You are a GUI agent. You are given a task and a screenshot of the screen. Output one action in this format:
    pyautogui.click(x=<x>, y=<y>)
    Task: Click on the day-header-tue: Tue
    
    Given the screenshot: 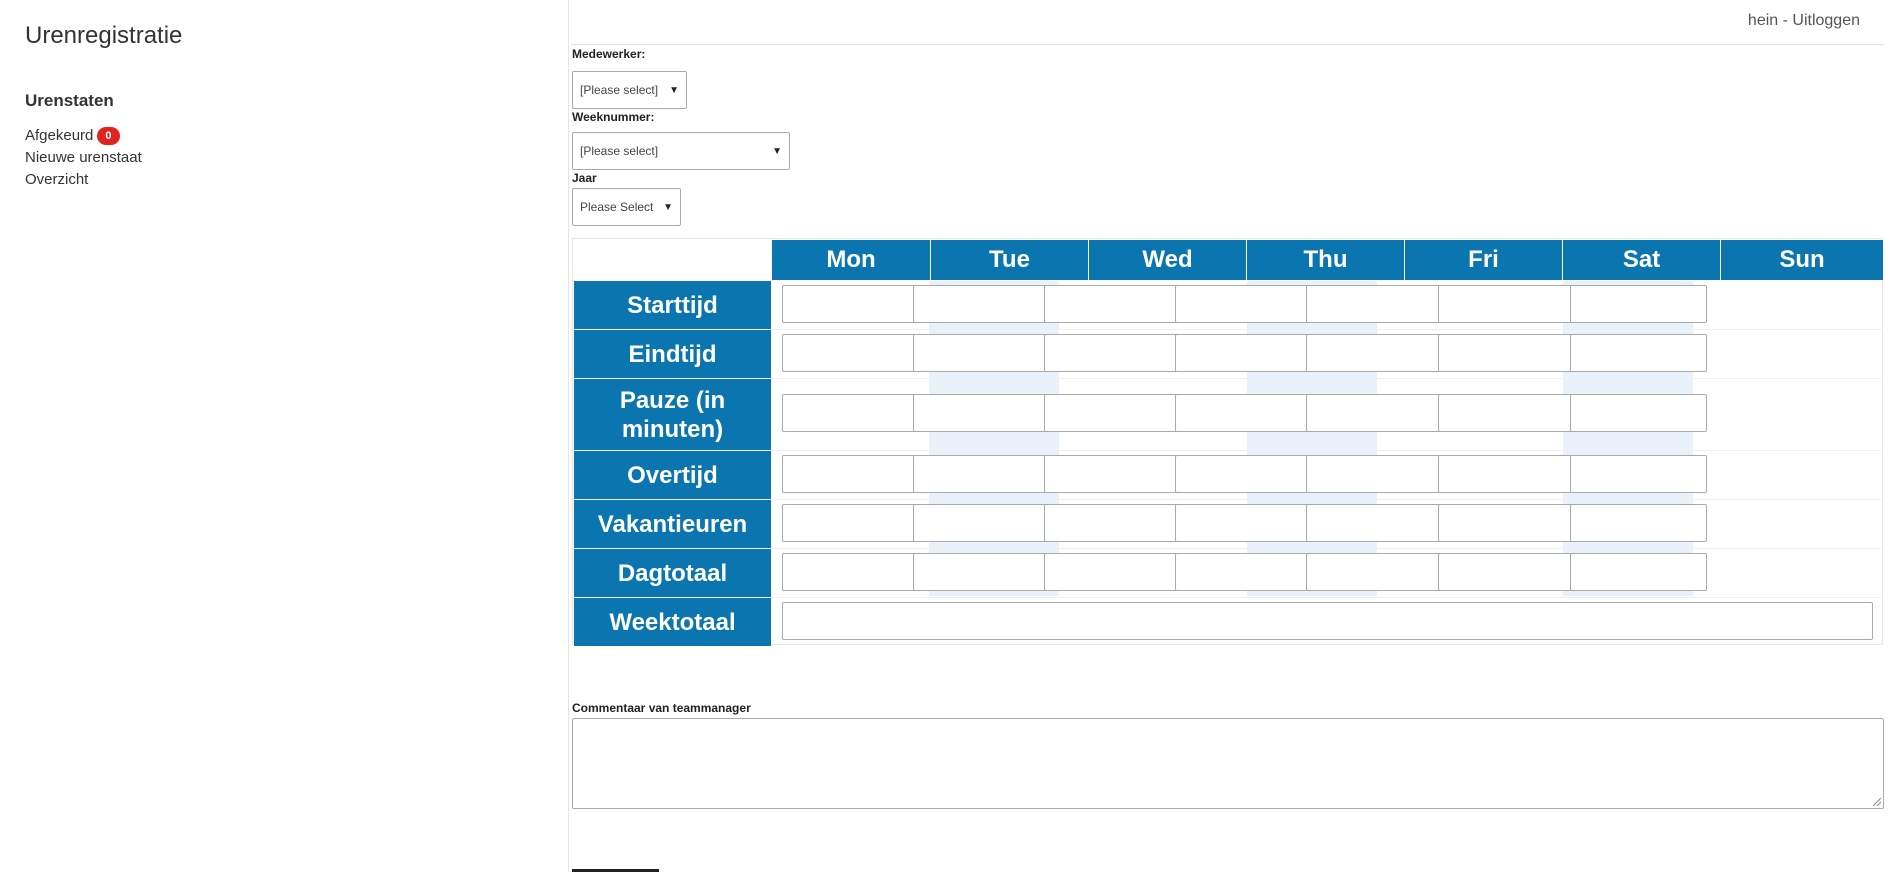 What is the action you would take?
    pyautogui.click(x=1009, y=260)
    